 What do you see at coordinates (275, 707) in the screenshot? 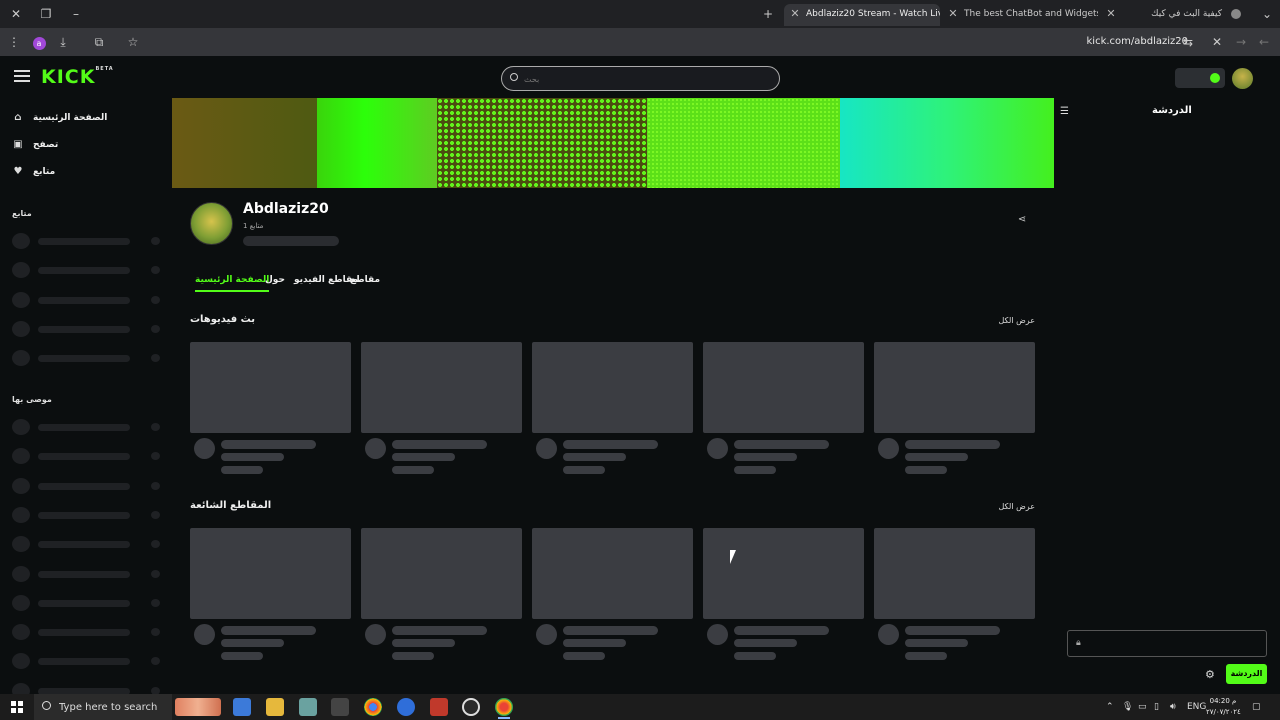
I see `file-explorer-icon` at bounding box center [275, 707].